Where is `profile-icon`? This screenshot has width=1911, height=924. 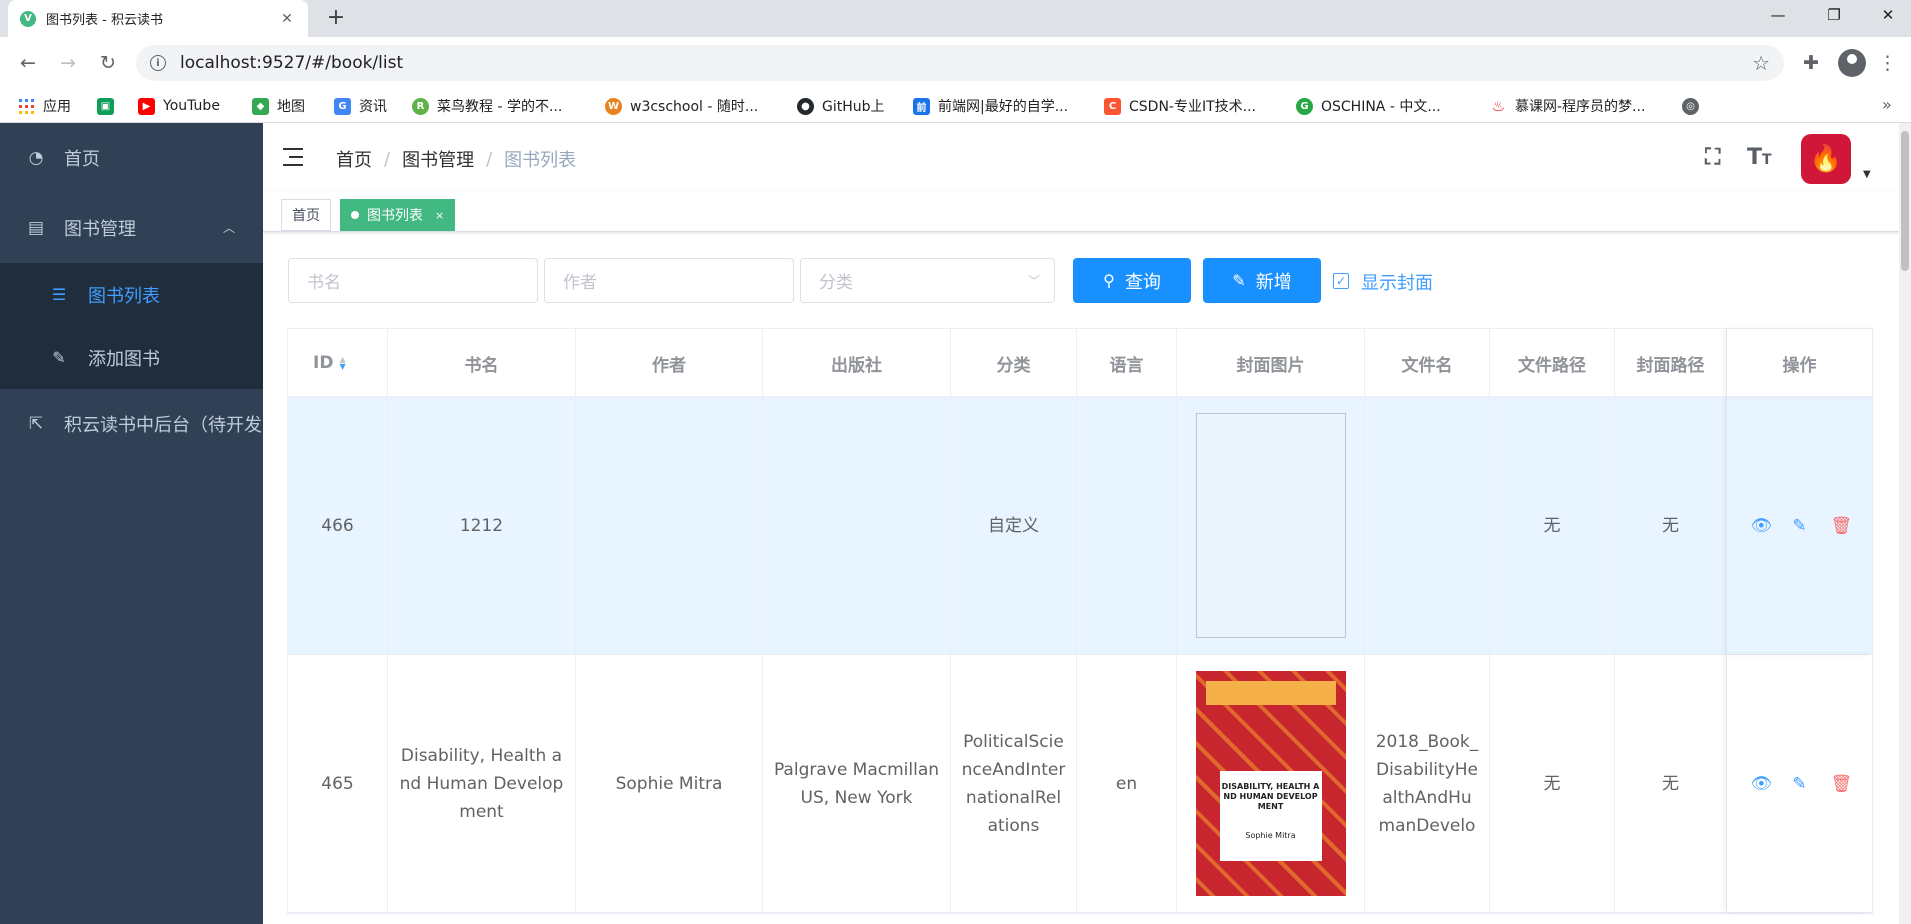
profile-icon is located at coordinates (1852, 63).